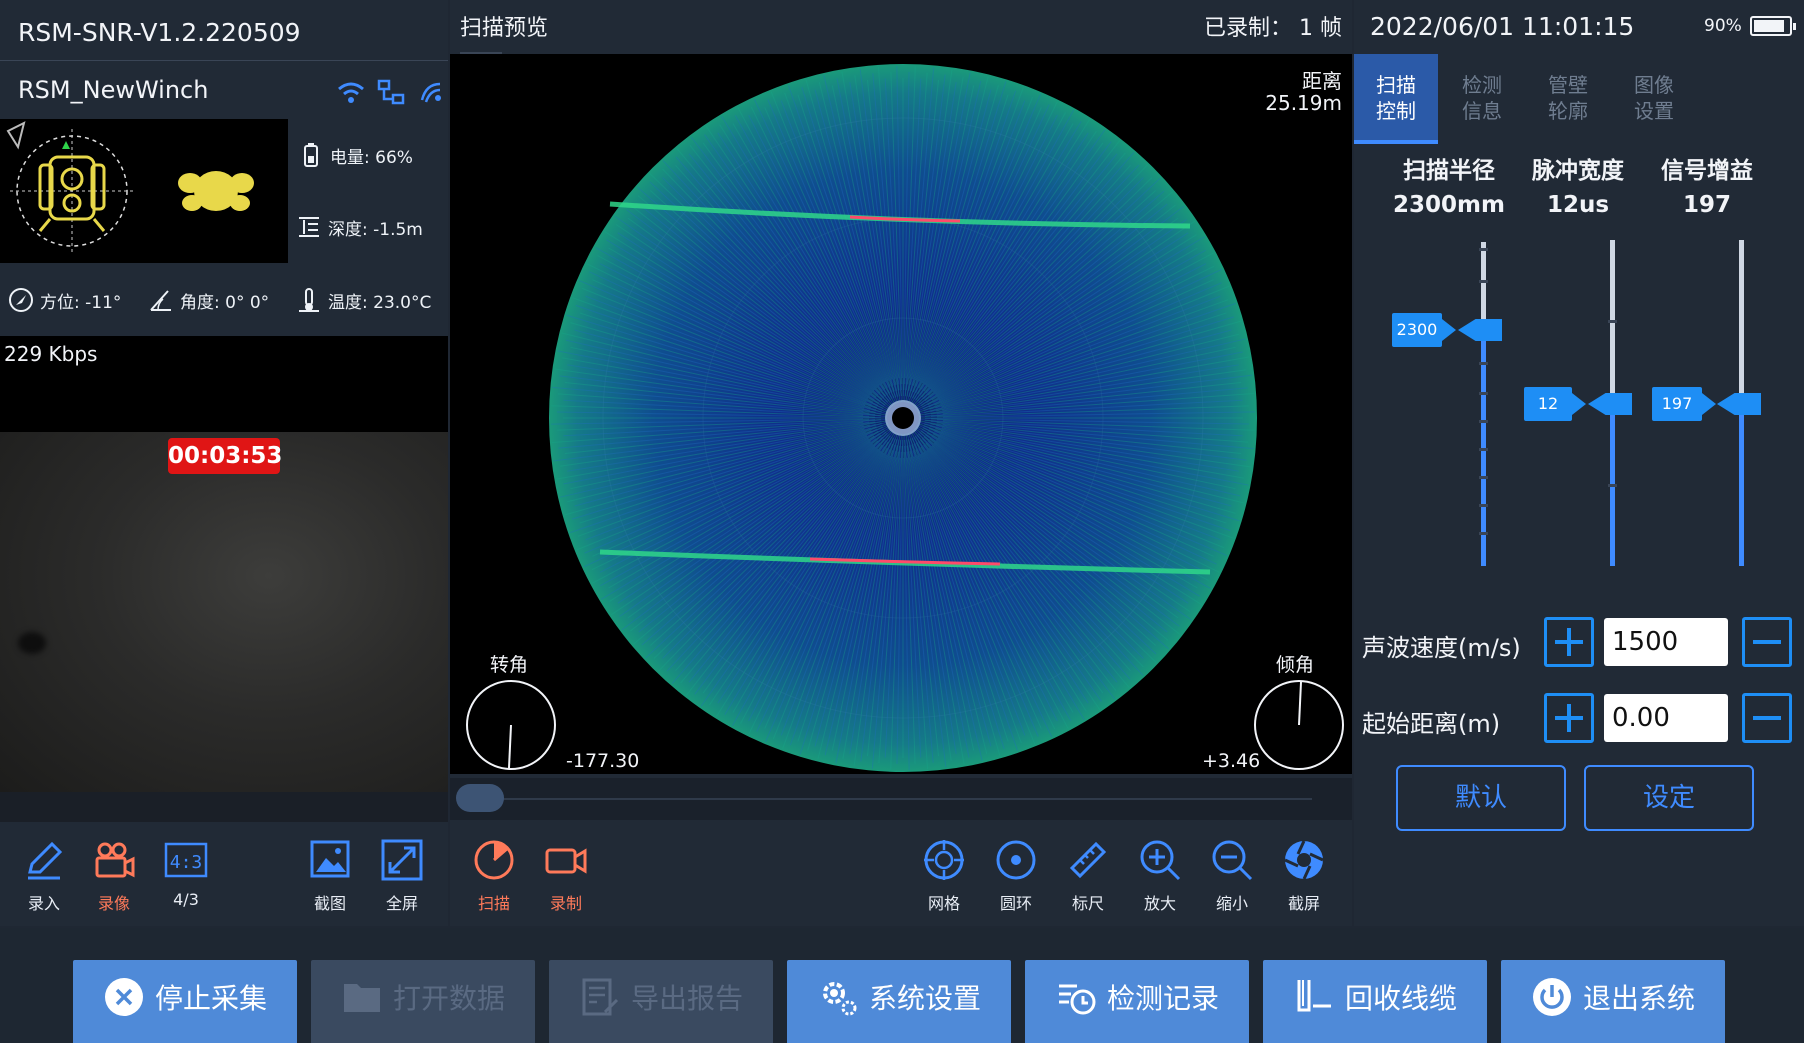 This screenshot has width=1804, height=1043. Describe the element at coordinates (1654, 99) in the screenshot. I see `tab-image-settings: 图像 设置` at that location.